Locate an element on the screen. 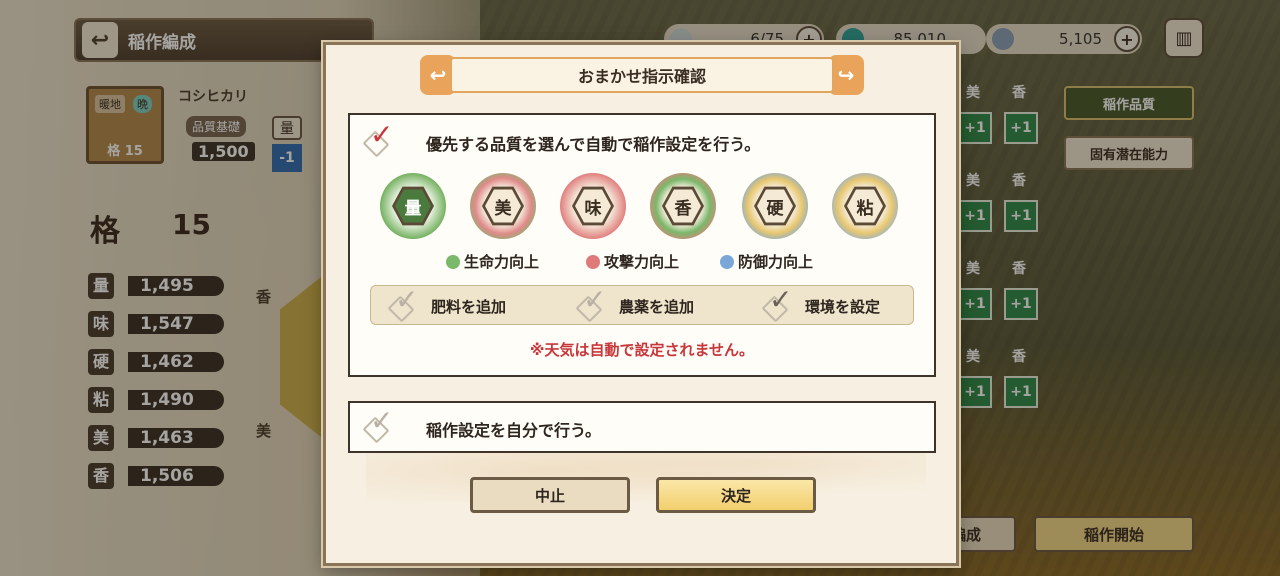 This screenshot has height=576, width=1280. legend-life: 生命力向上 is located at coordinates (492, 261).